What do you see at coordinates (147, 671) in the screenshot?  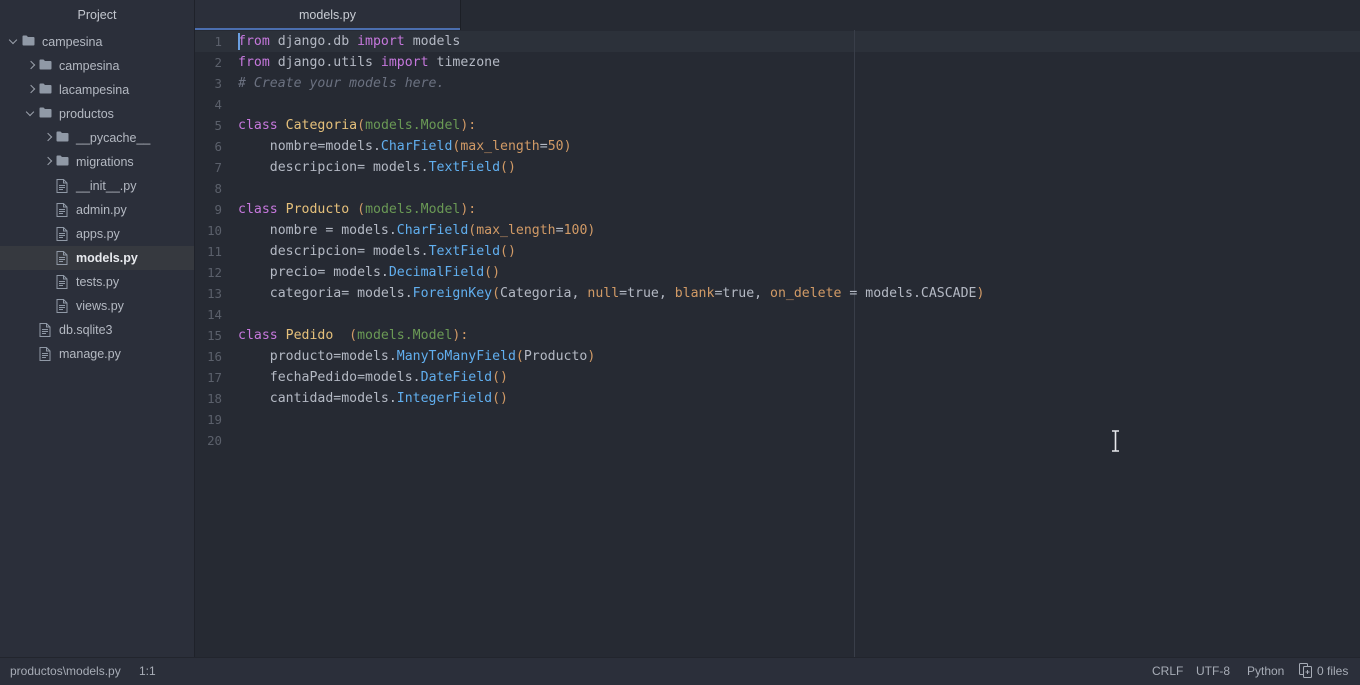 I see `status-caret-position: 1:1` at bounding box center [147, 671].